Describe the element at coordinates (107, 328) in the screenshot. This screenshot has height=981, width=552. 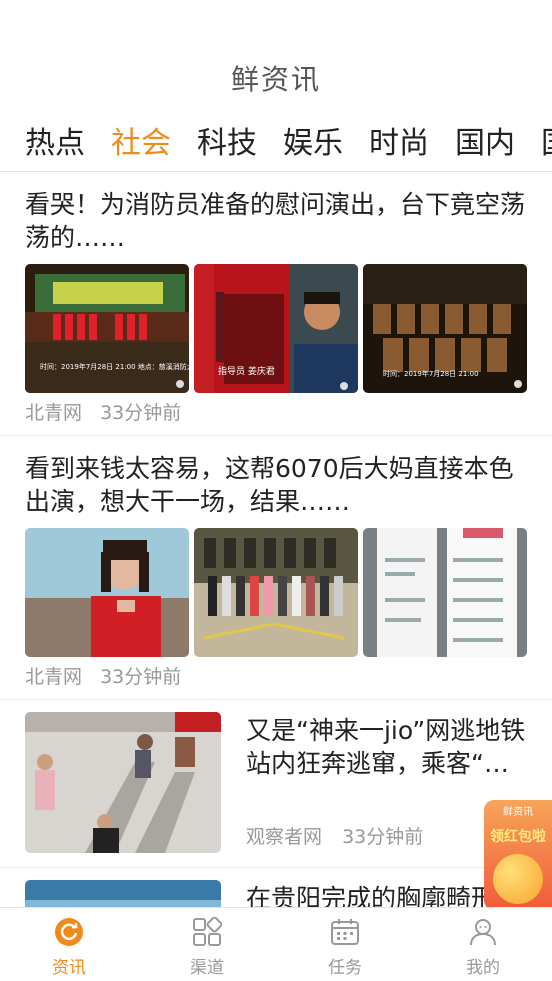
I see `thumbnail-image: 时间：2019年7月28日 21:00 地点：慈溪消防大队` at that location.